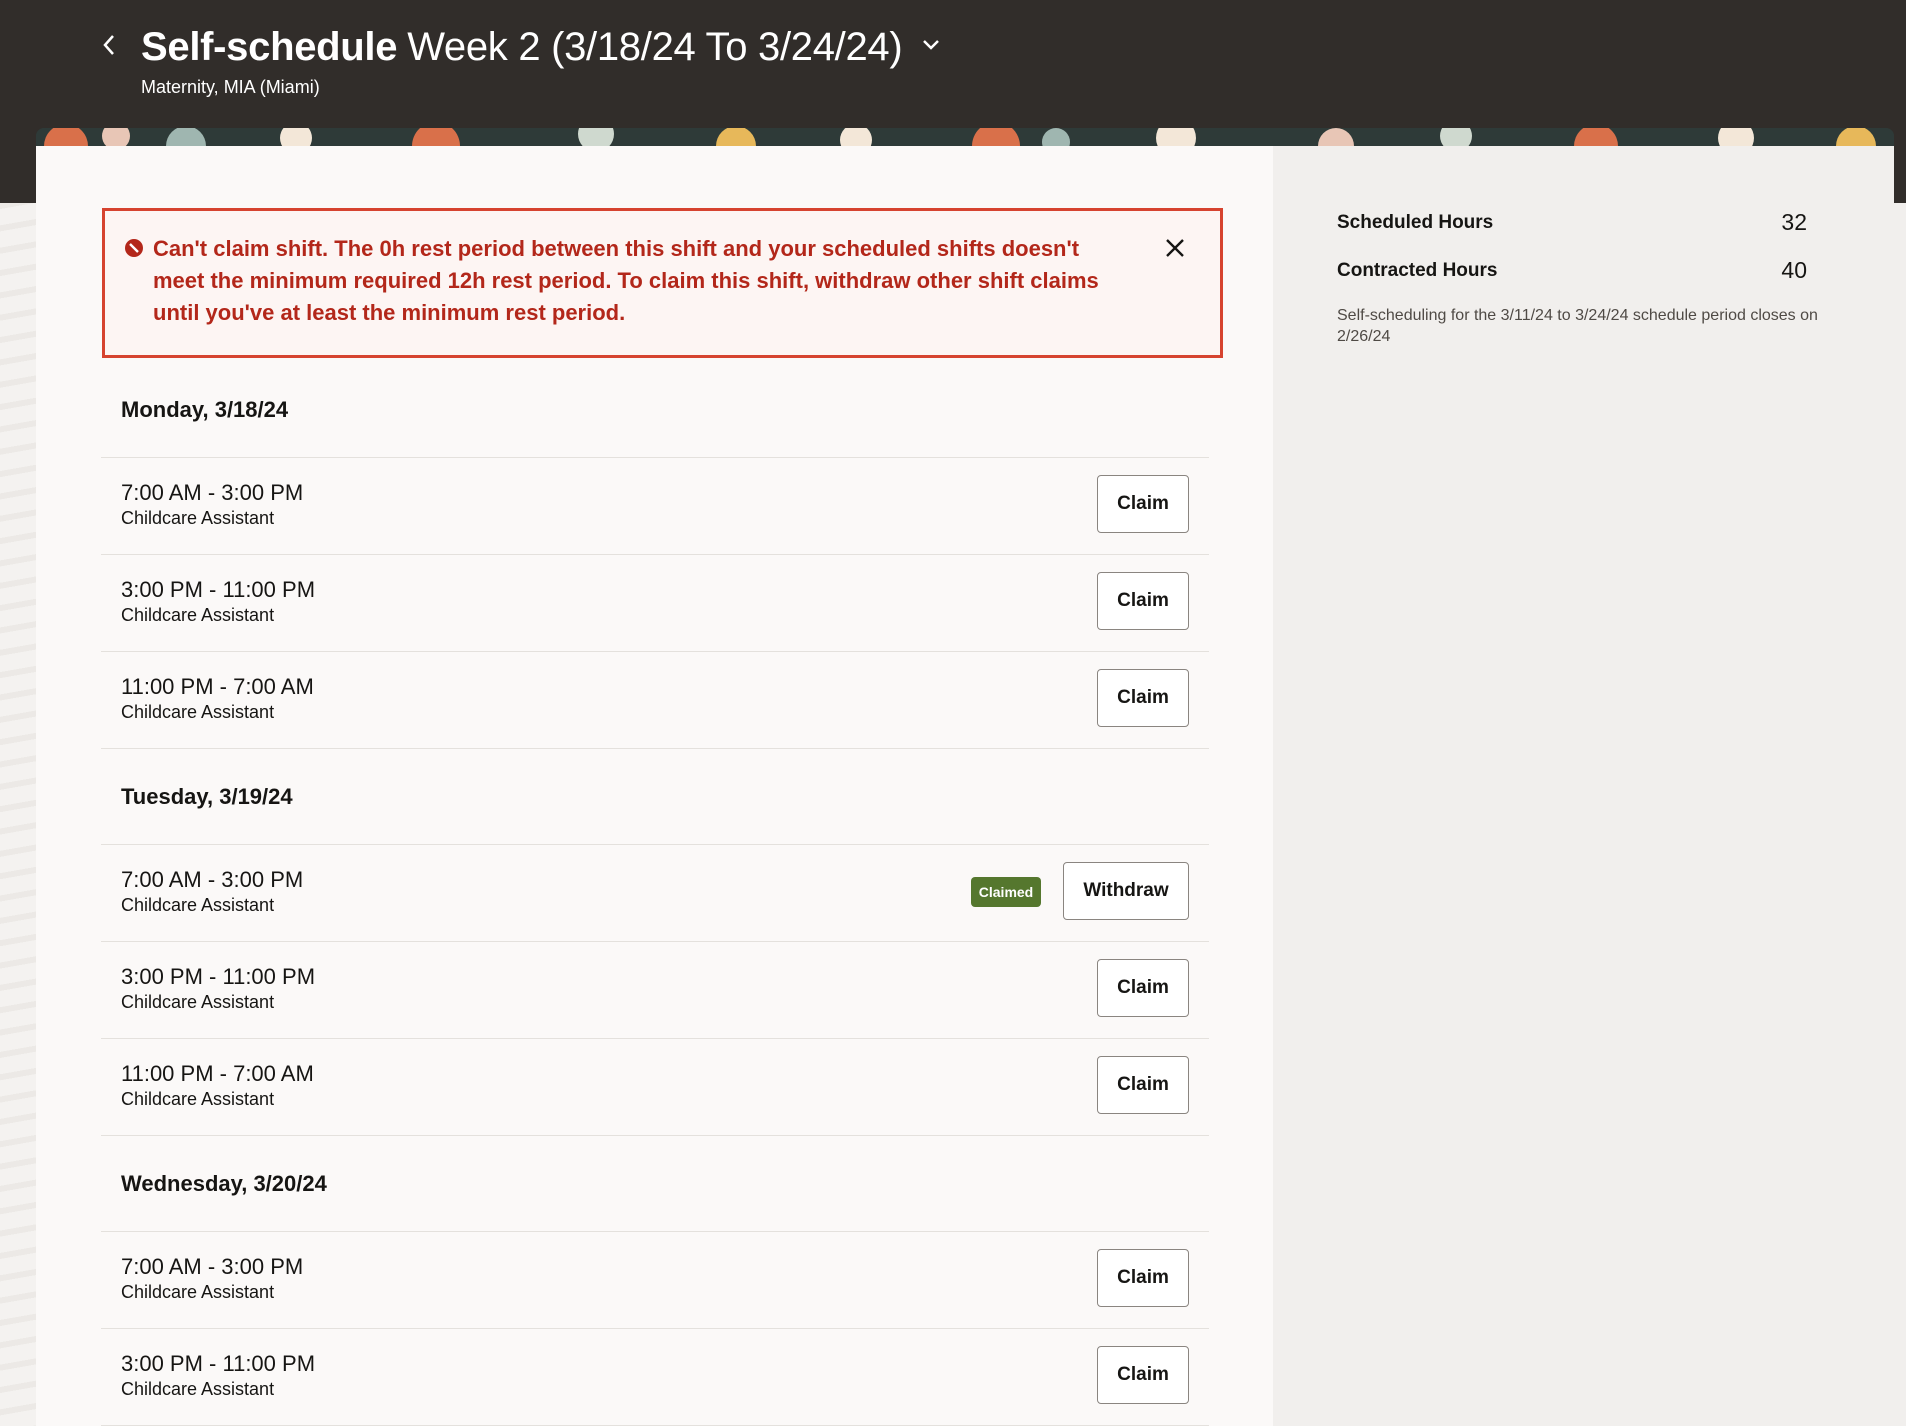  I want to click on day-header: Tuesday, 3/19/24, so click(655, 797).